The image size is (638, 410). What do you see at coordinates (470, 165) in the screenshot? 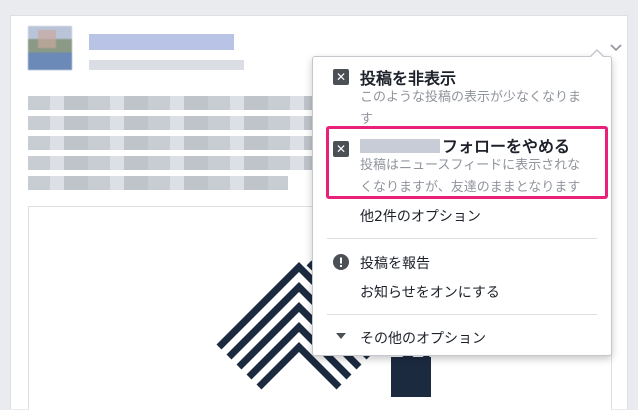
I see `unfollow-desc-line1: 投稿はニュースフィードに表示されな` at bounding box center [470, 165].